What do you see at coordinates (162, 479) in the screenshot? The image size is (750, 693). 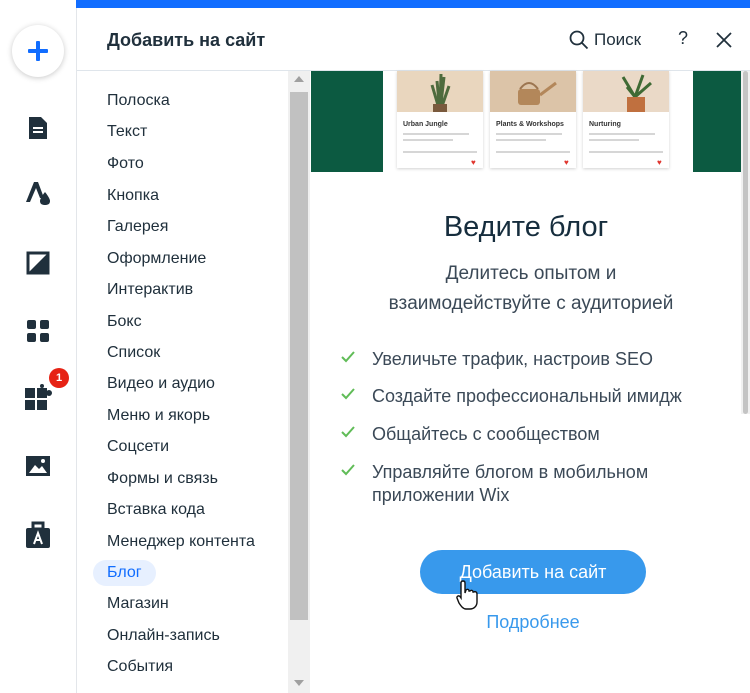 I see `category-item: Формы и связь` at bounding box center [162, 479].